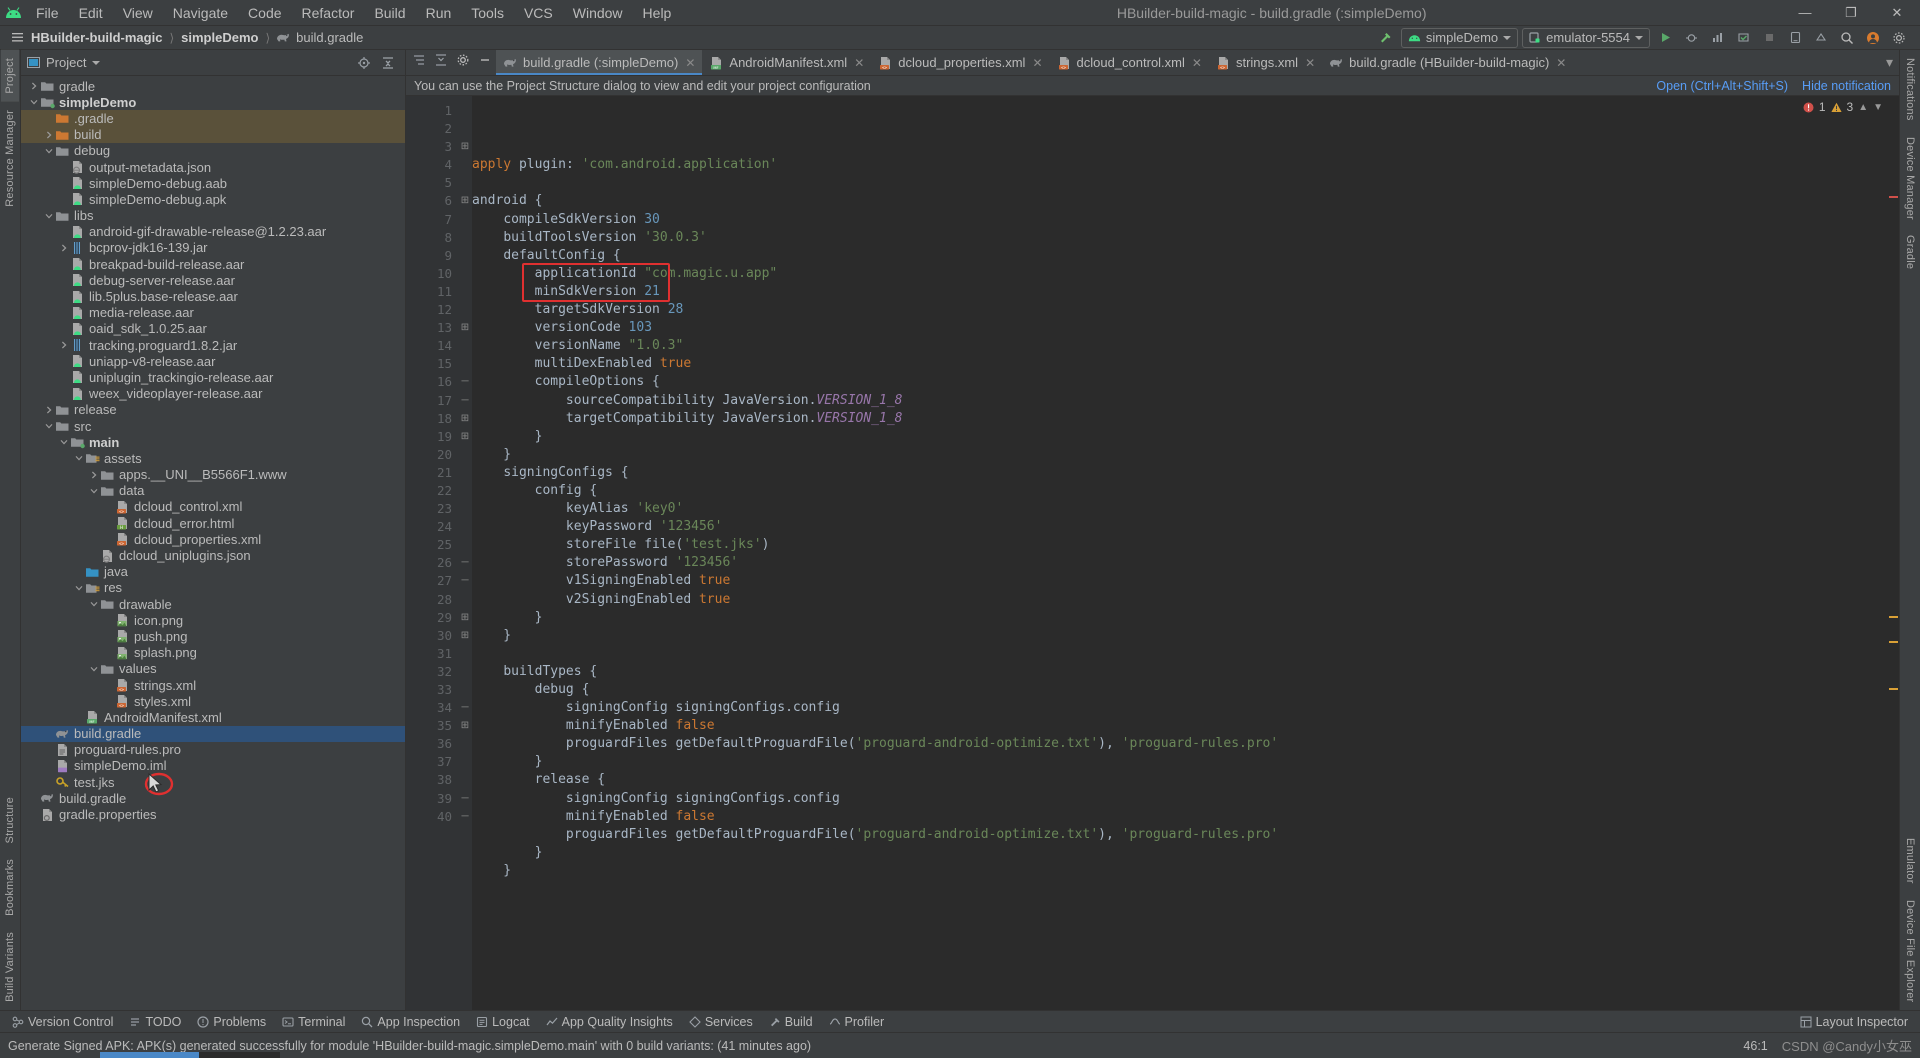 This screenshot has height=1058, width=1920. What do you see at coordinates (419, 60) in the screenshot?
I see `expand-all-icon` at bounding box center [419, 60].